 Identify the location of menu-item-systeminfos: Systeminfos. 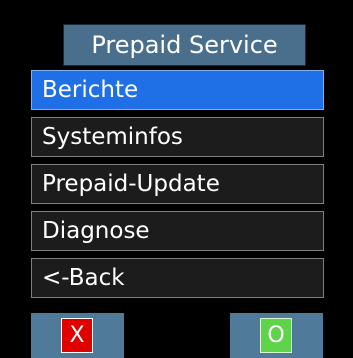
(177, 137).